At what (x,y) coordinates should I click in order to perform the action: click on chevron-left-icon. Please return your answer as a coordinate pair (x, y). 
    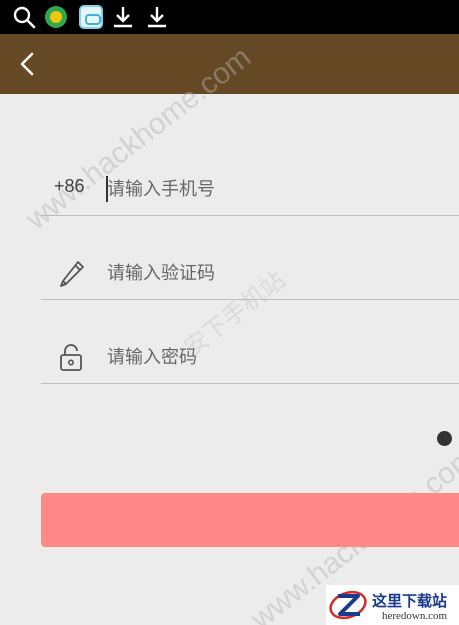
    Looking at the image, I should click on (27, 64).